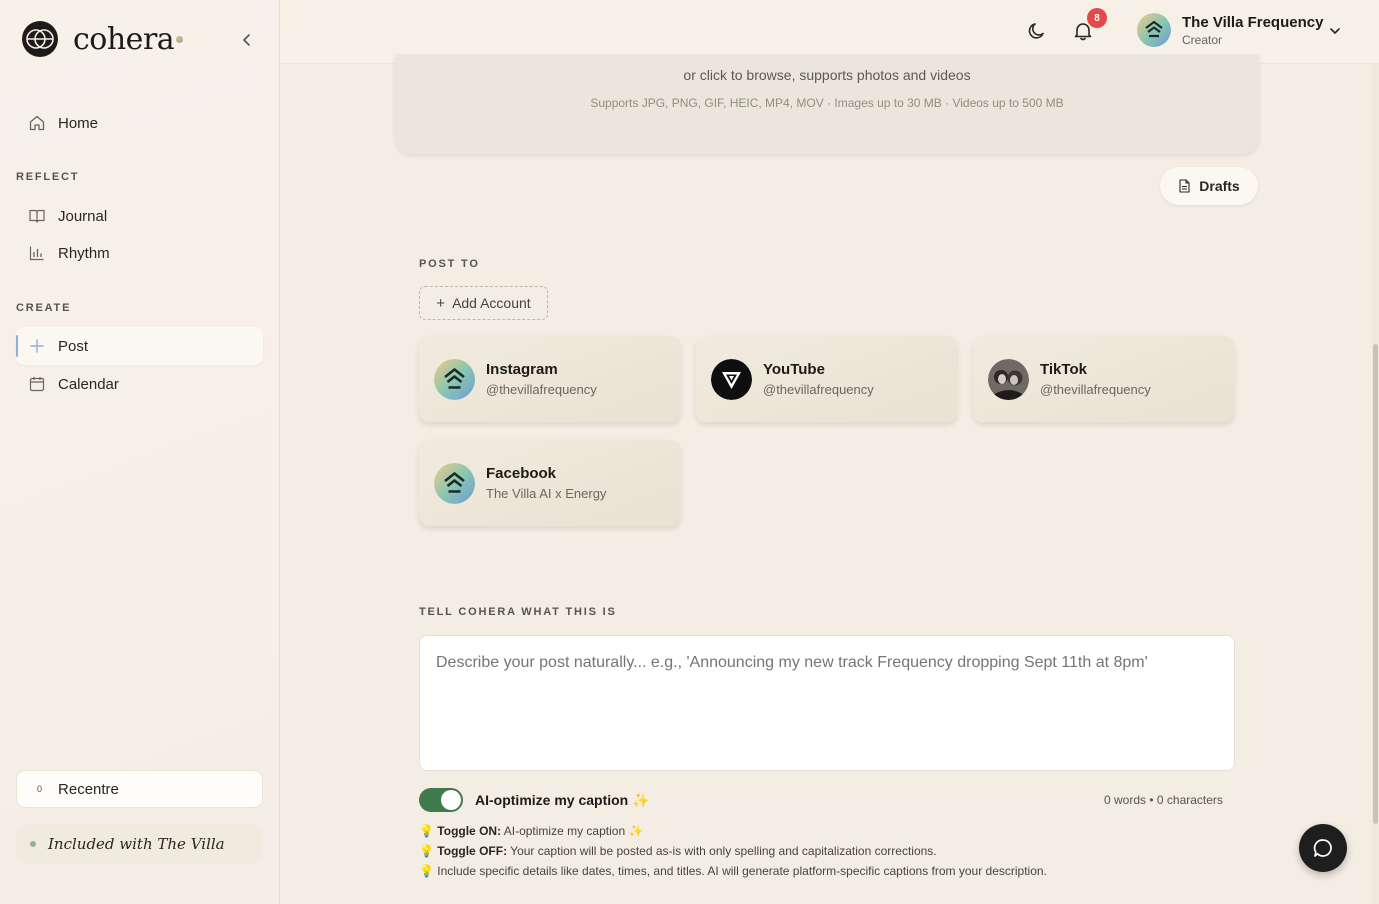 The image size is (1379, 904). What do you see at coordinates (451, 800) in the screenshot?
I see `toggle-knob` at bounding box center [451, 800].